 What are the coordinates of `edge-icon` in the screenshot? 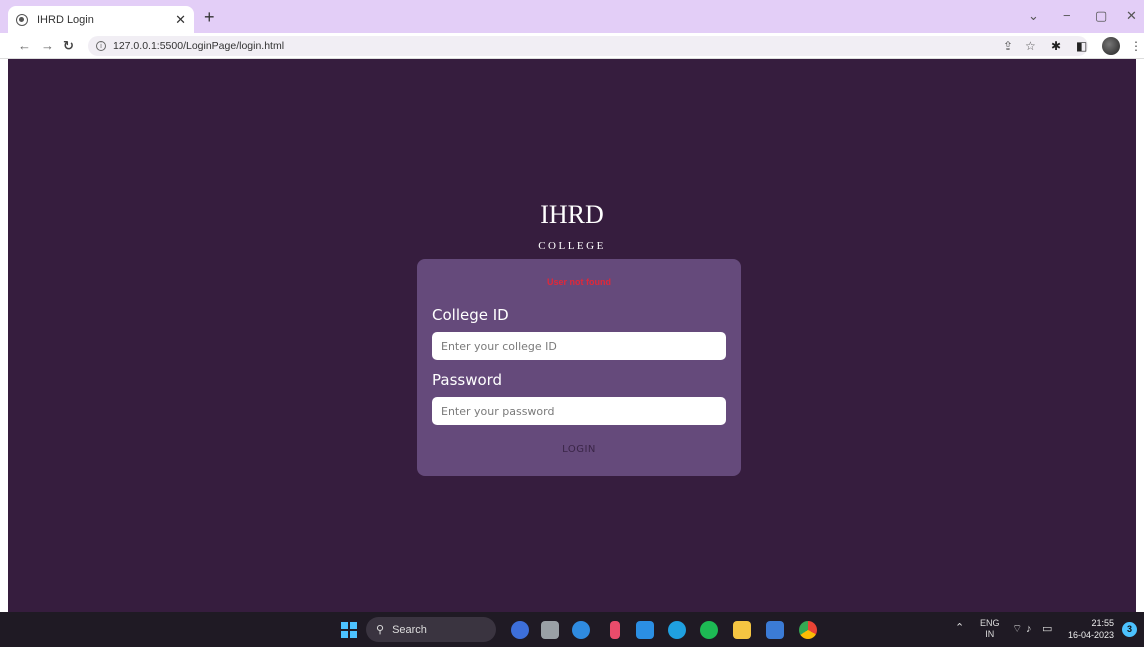 It's located at (677, 630).